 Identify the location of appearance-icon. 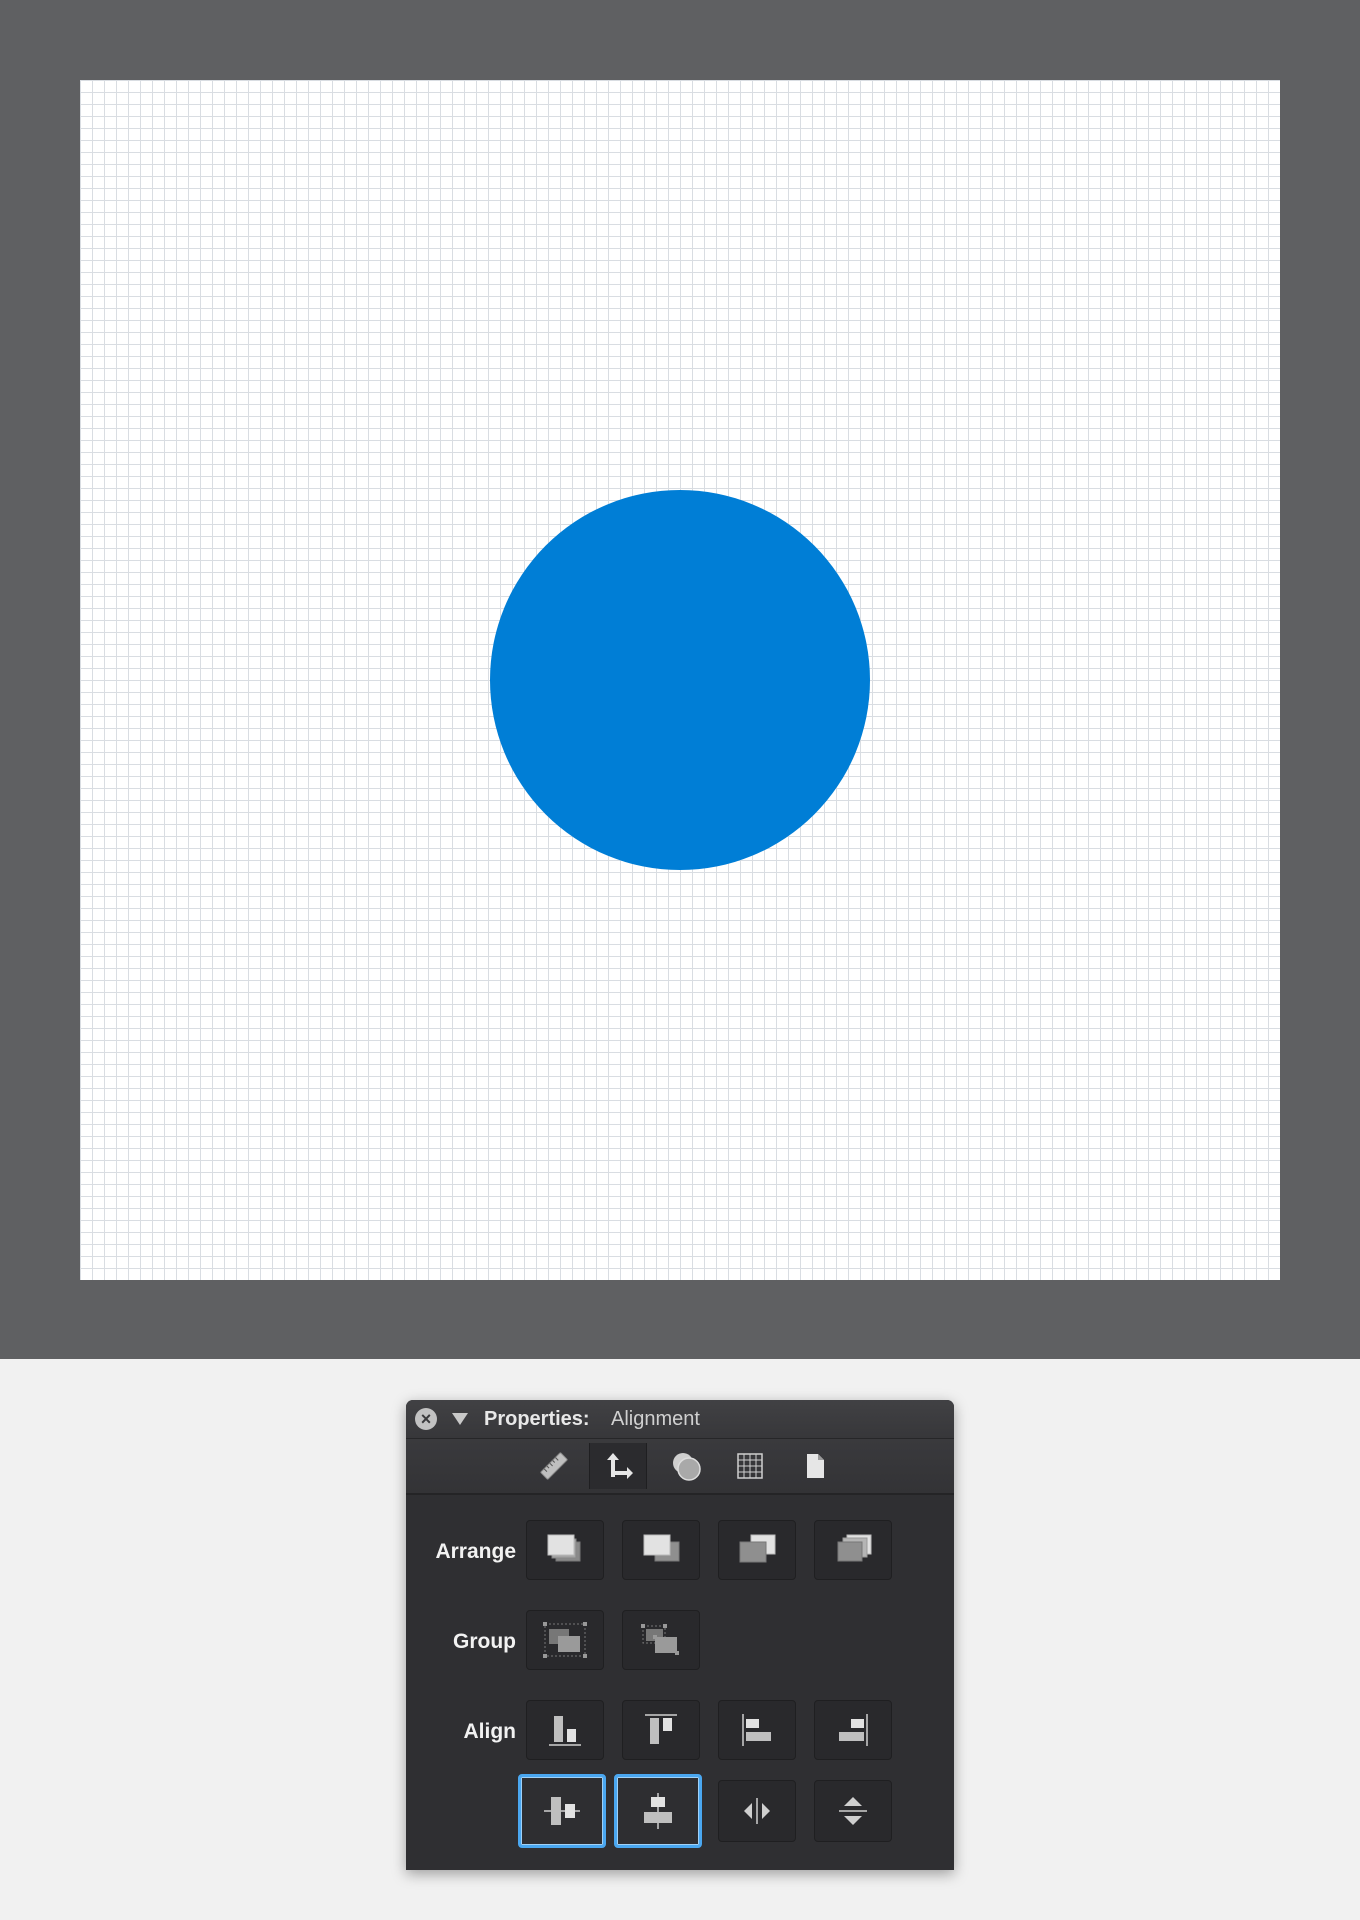
(686, 1466).